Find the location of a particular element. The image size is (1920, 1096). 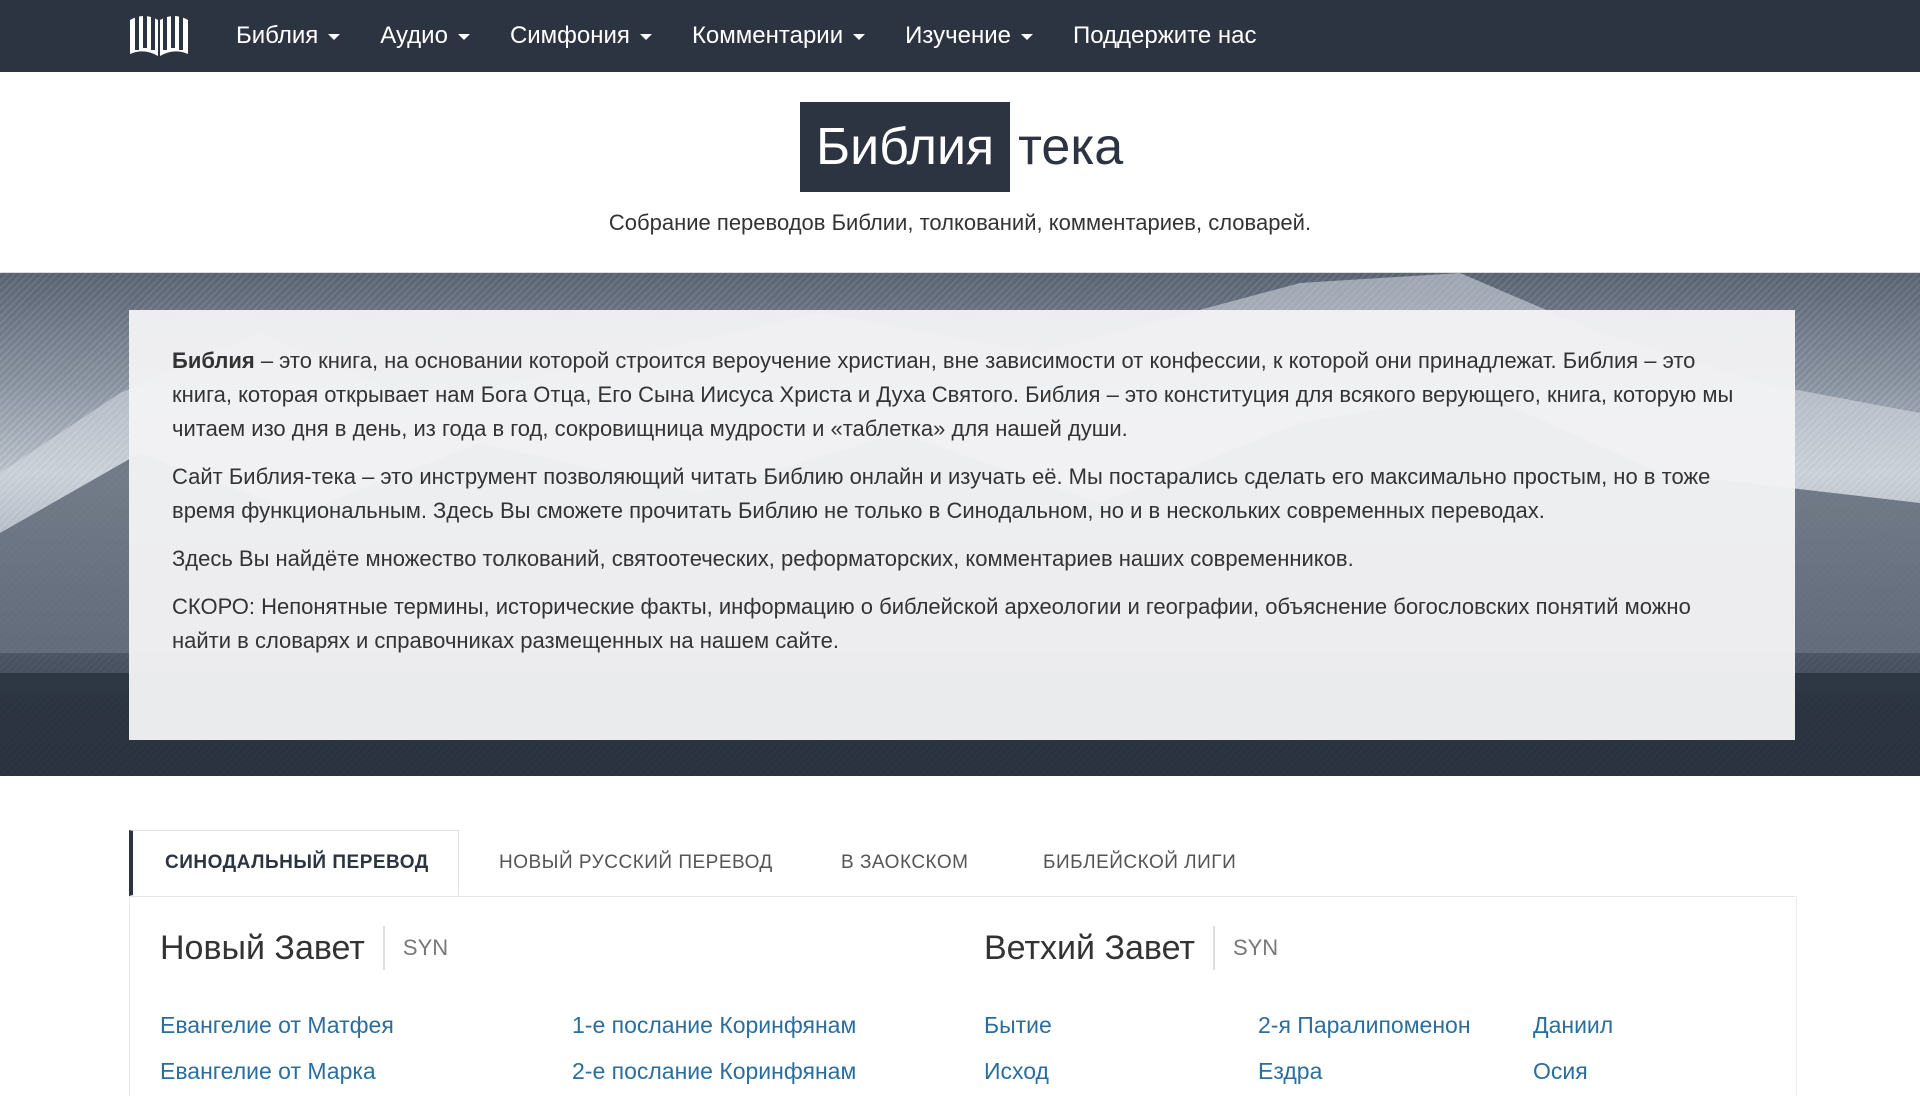

book-link-mark: Евангелие от Марка is located at coordinates (268, 1071).